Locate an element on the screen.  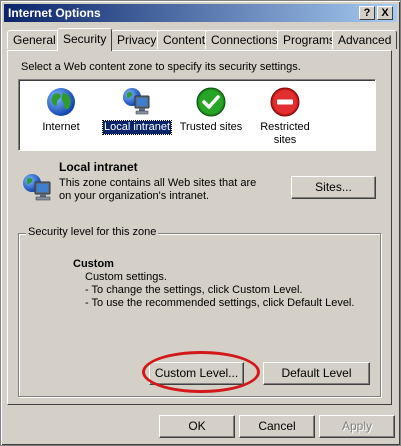
zone-label: Trusted sites is located at coordinates (211, 127).